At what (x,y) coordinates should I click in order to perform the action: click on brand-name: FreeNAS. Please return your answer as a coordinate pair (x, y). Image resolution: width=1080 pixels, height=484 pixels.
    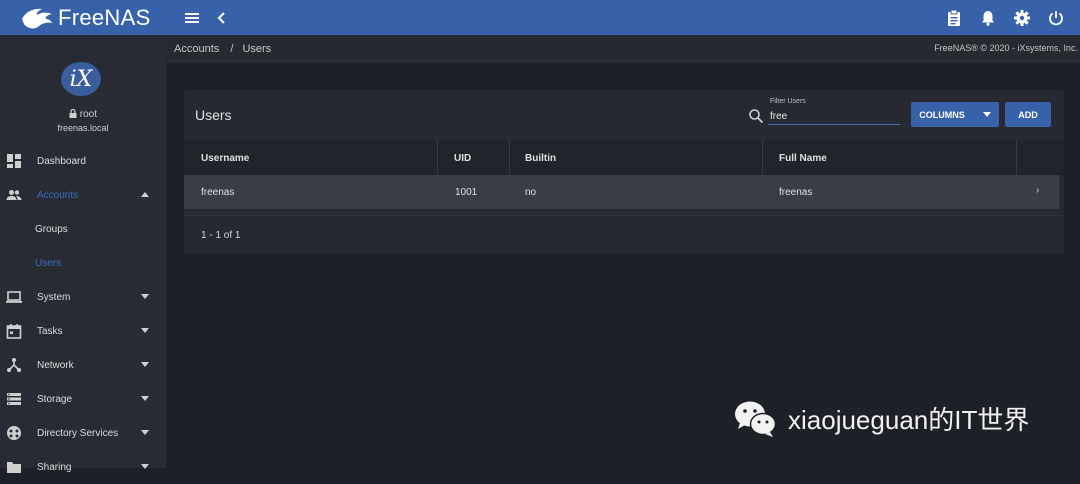
    Looking at the image, I should click on (104, 17).